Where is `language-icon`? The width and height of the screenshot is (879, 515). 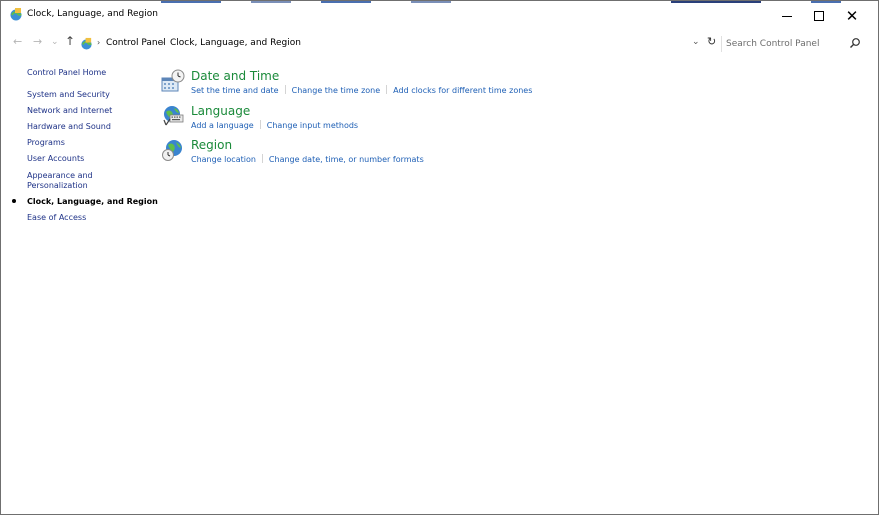 language-icon is located at coordinates (173, 116).